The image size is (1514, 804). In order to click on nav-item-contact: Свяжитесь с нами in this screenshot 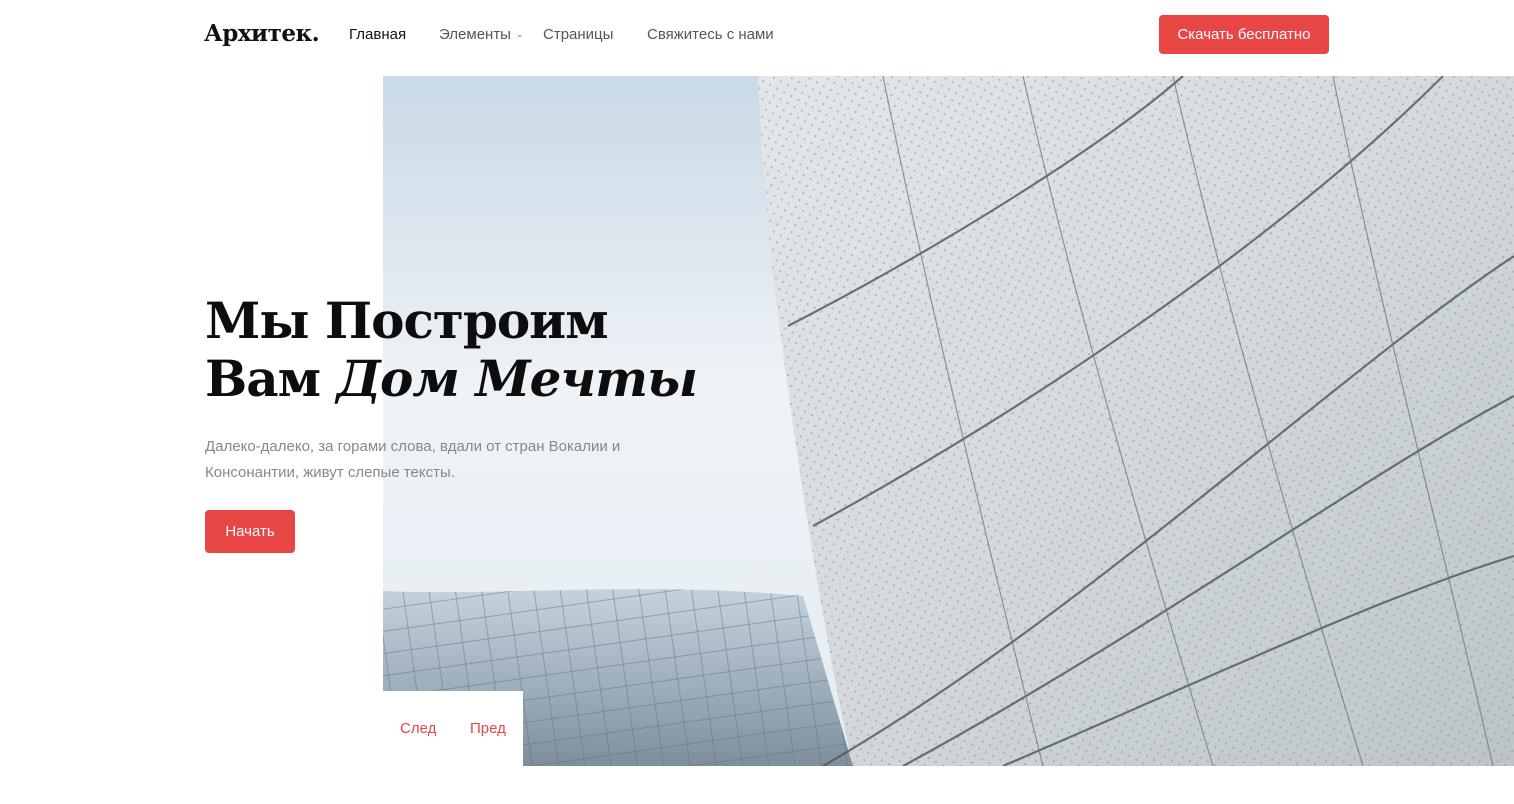, I will do `click(710, 34)`.